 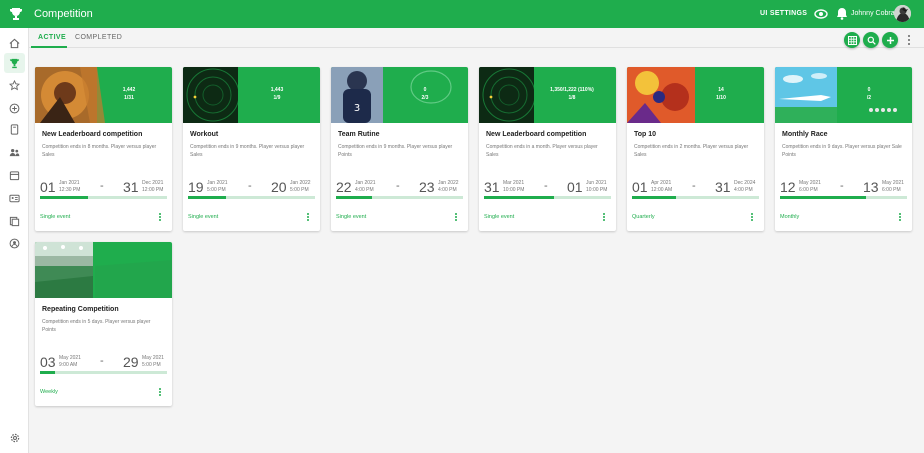 What do you see at coordinates (640, 187) in the screenshot?
I see `start-day: 01` at bounding box center [640, 187].